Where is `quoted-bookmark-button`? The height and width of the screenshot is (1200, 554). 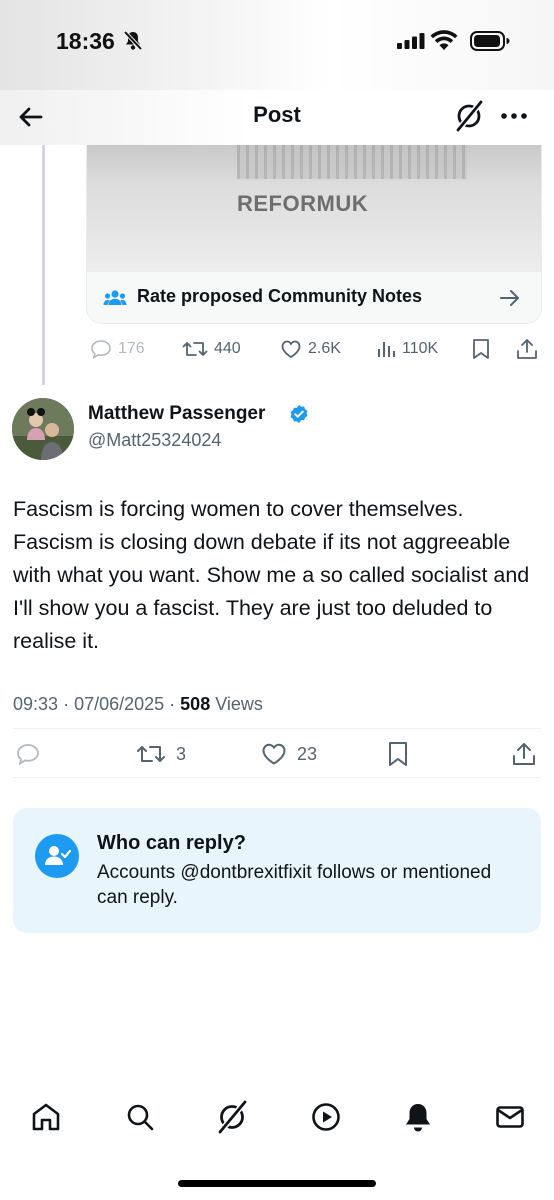
quoted-bookmark-button is located at coordinates (484, 349).